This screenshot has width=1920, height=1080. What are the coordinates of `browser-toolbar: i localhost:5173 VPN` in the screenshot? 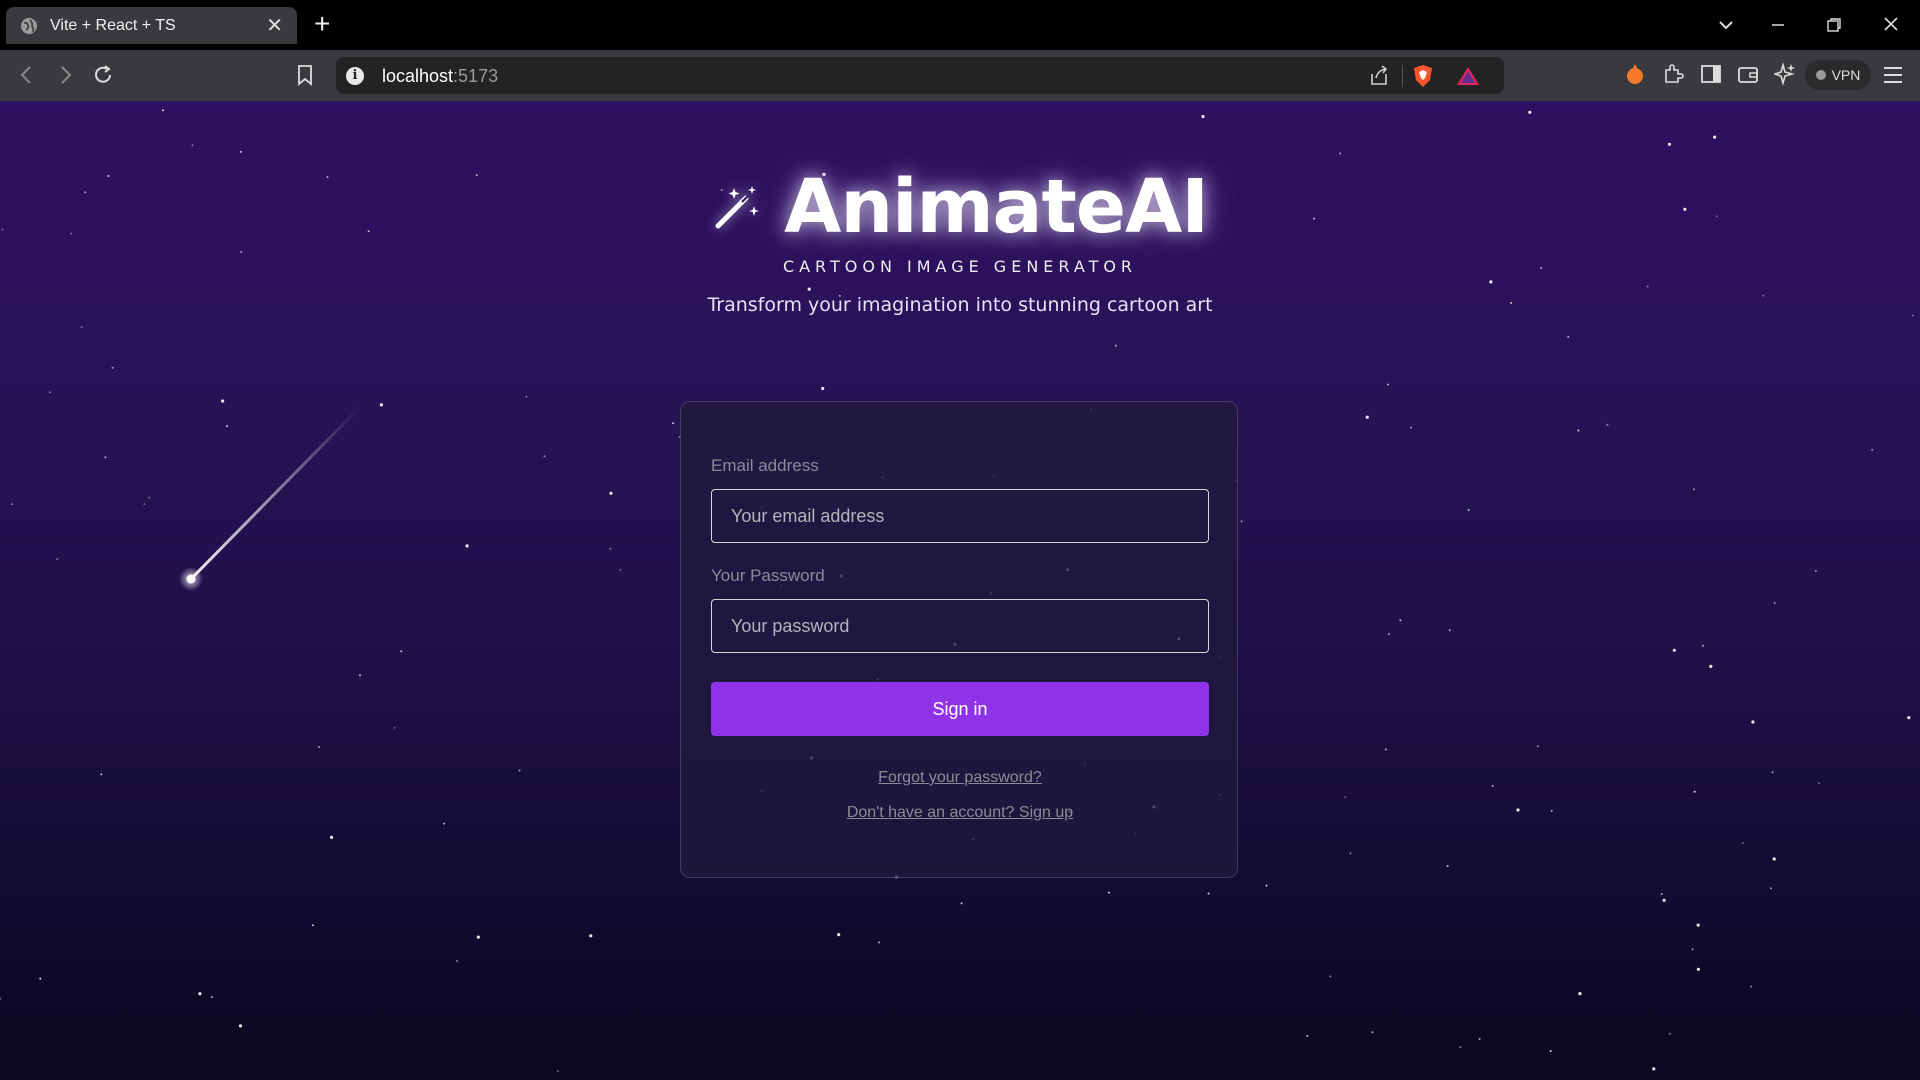 It's located at (960, 75).